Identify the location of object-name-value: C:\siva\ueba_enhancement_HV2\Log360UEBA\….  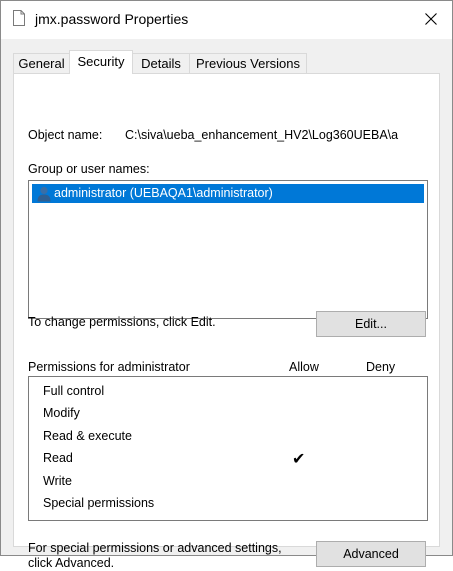
(262, 135).